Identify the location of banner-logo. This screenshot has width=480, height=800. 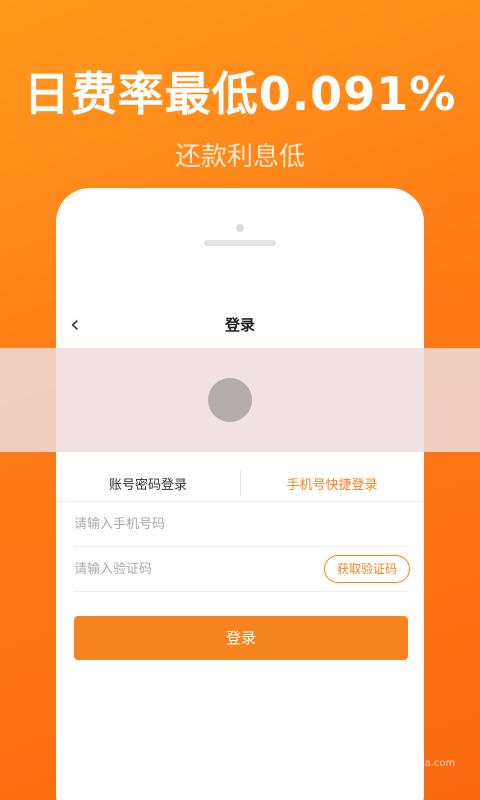
(230, 400).